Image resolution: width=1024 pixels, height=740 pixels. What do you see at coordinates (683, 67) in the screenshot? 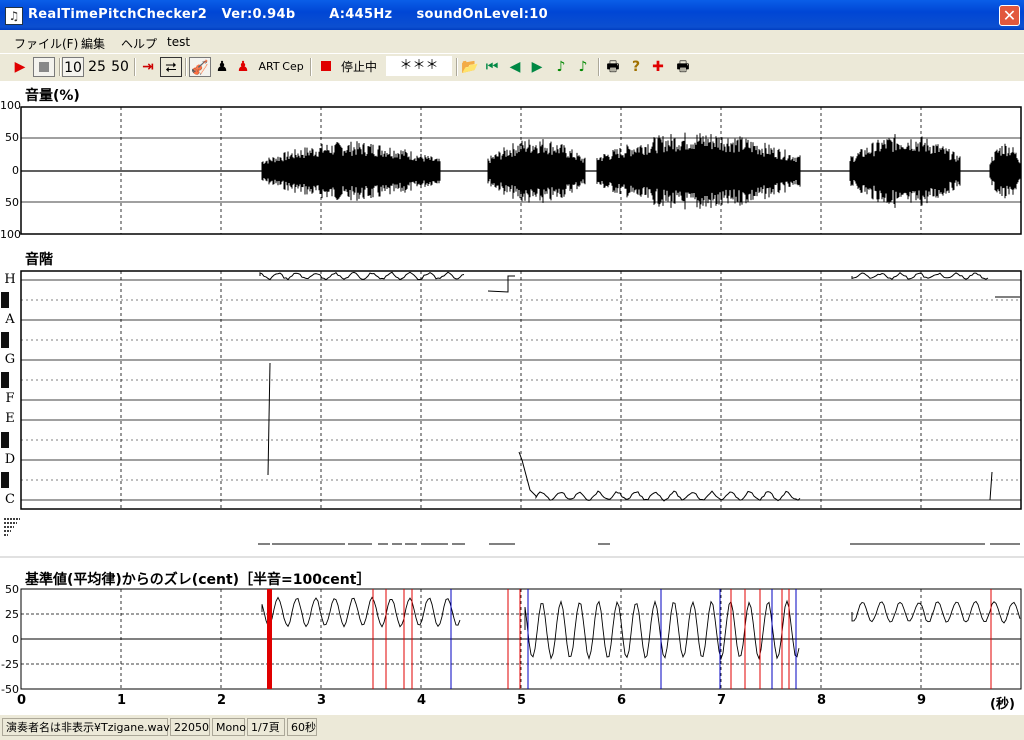
I see `print-alt-icon: 🖶` at bounding box center [683, 67].